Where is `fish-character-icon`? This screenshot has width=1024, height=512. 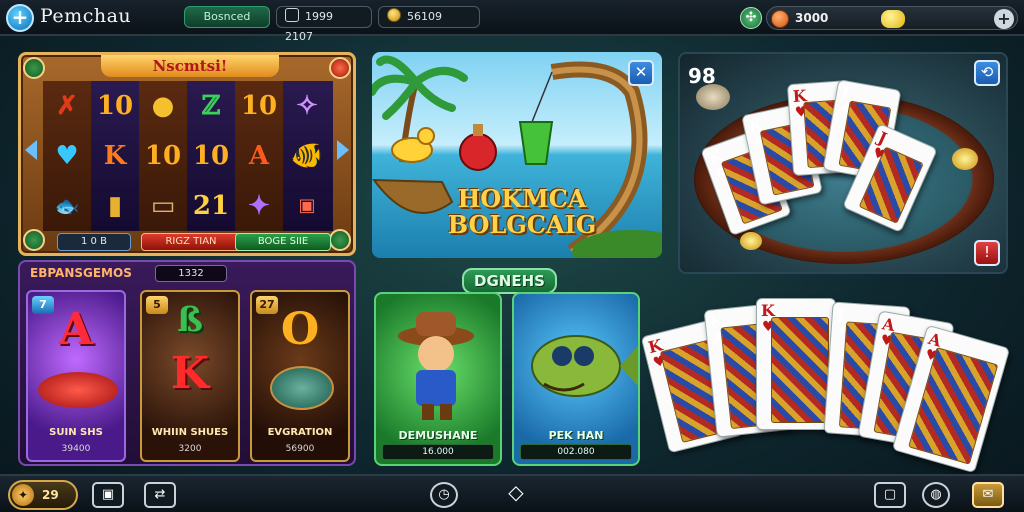 fish-character-icon is located at coordinates (584, 366).